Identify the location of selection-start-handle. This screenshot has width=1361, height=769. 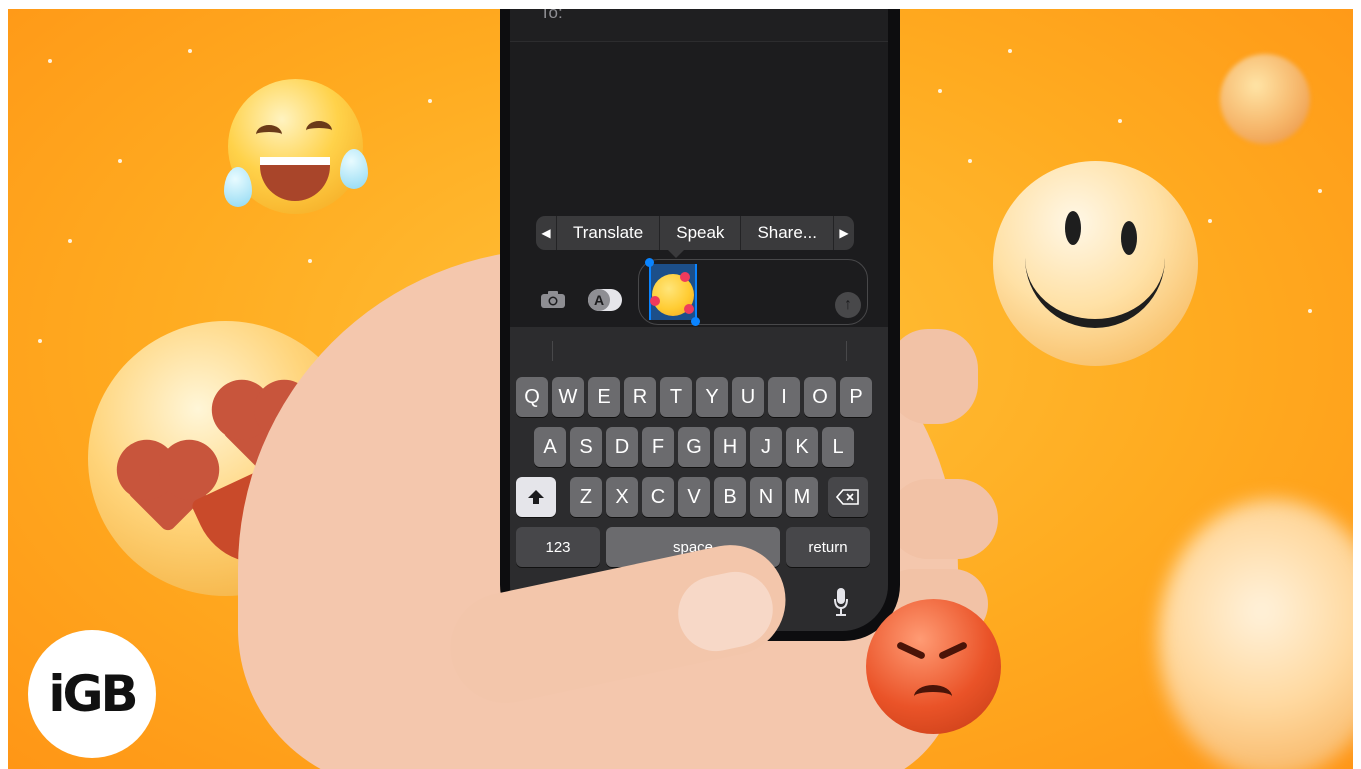
(650, 292).